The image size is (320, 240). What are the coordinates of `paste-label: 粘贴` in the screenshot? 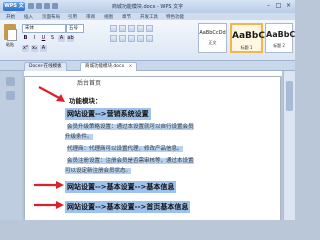 It's located at (10, 44).